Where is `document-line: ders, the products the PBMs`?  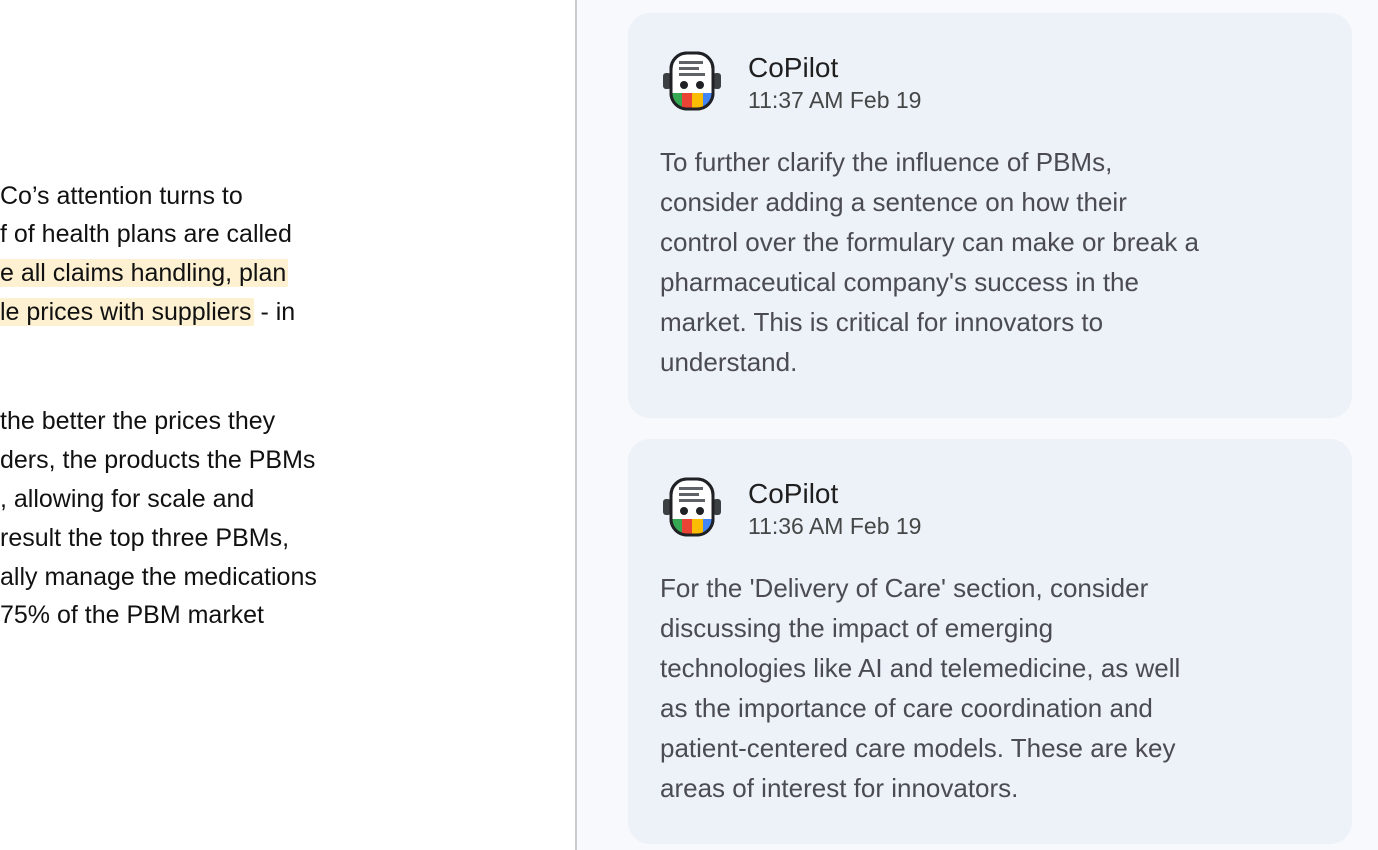
document-line: ders, the products the PBMs is located at coordinates (157, 460).